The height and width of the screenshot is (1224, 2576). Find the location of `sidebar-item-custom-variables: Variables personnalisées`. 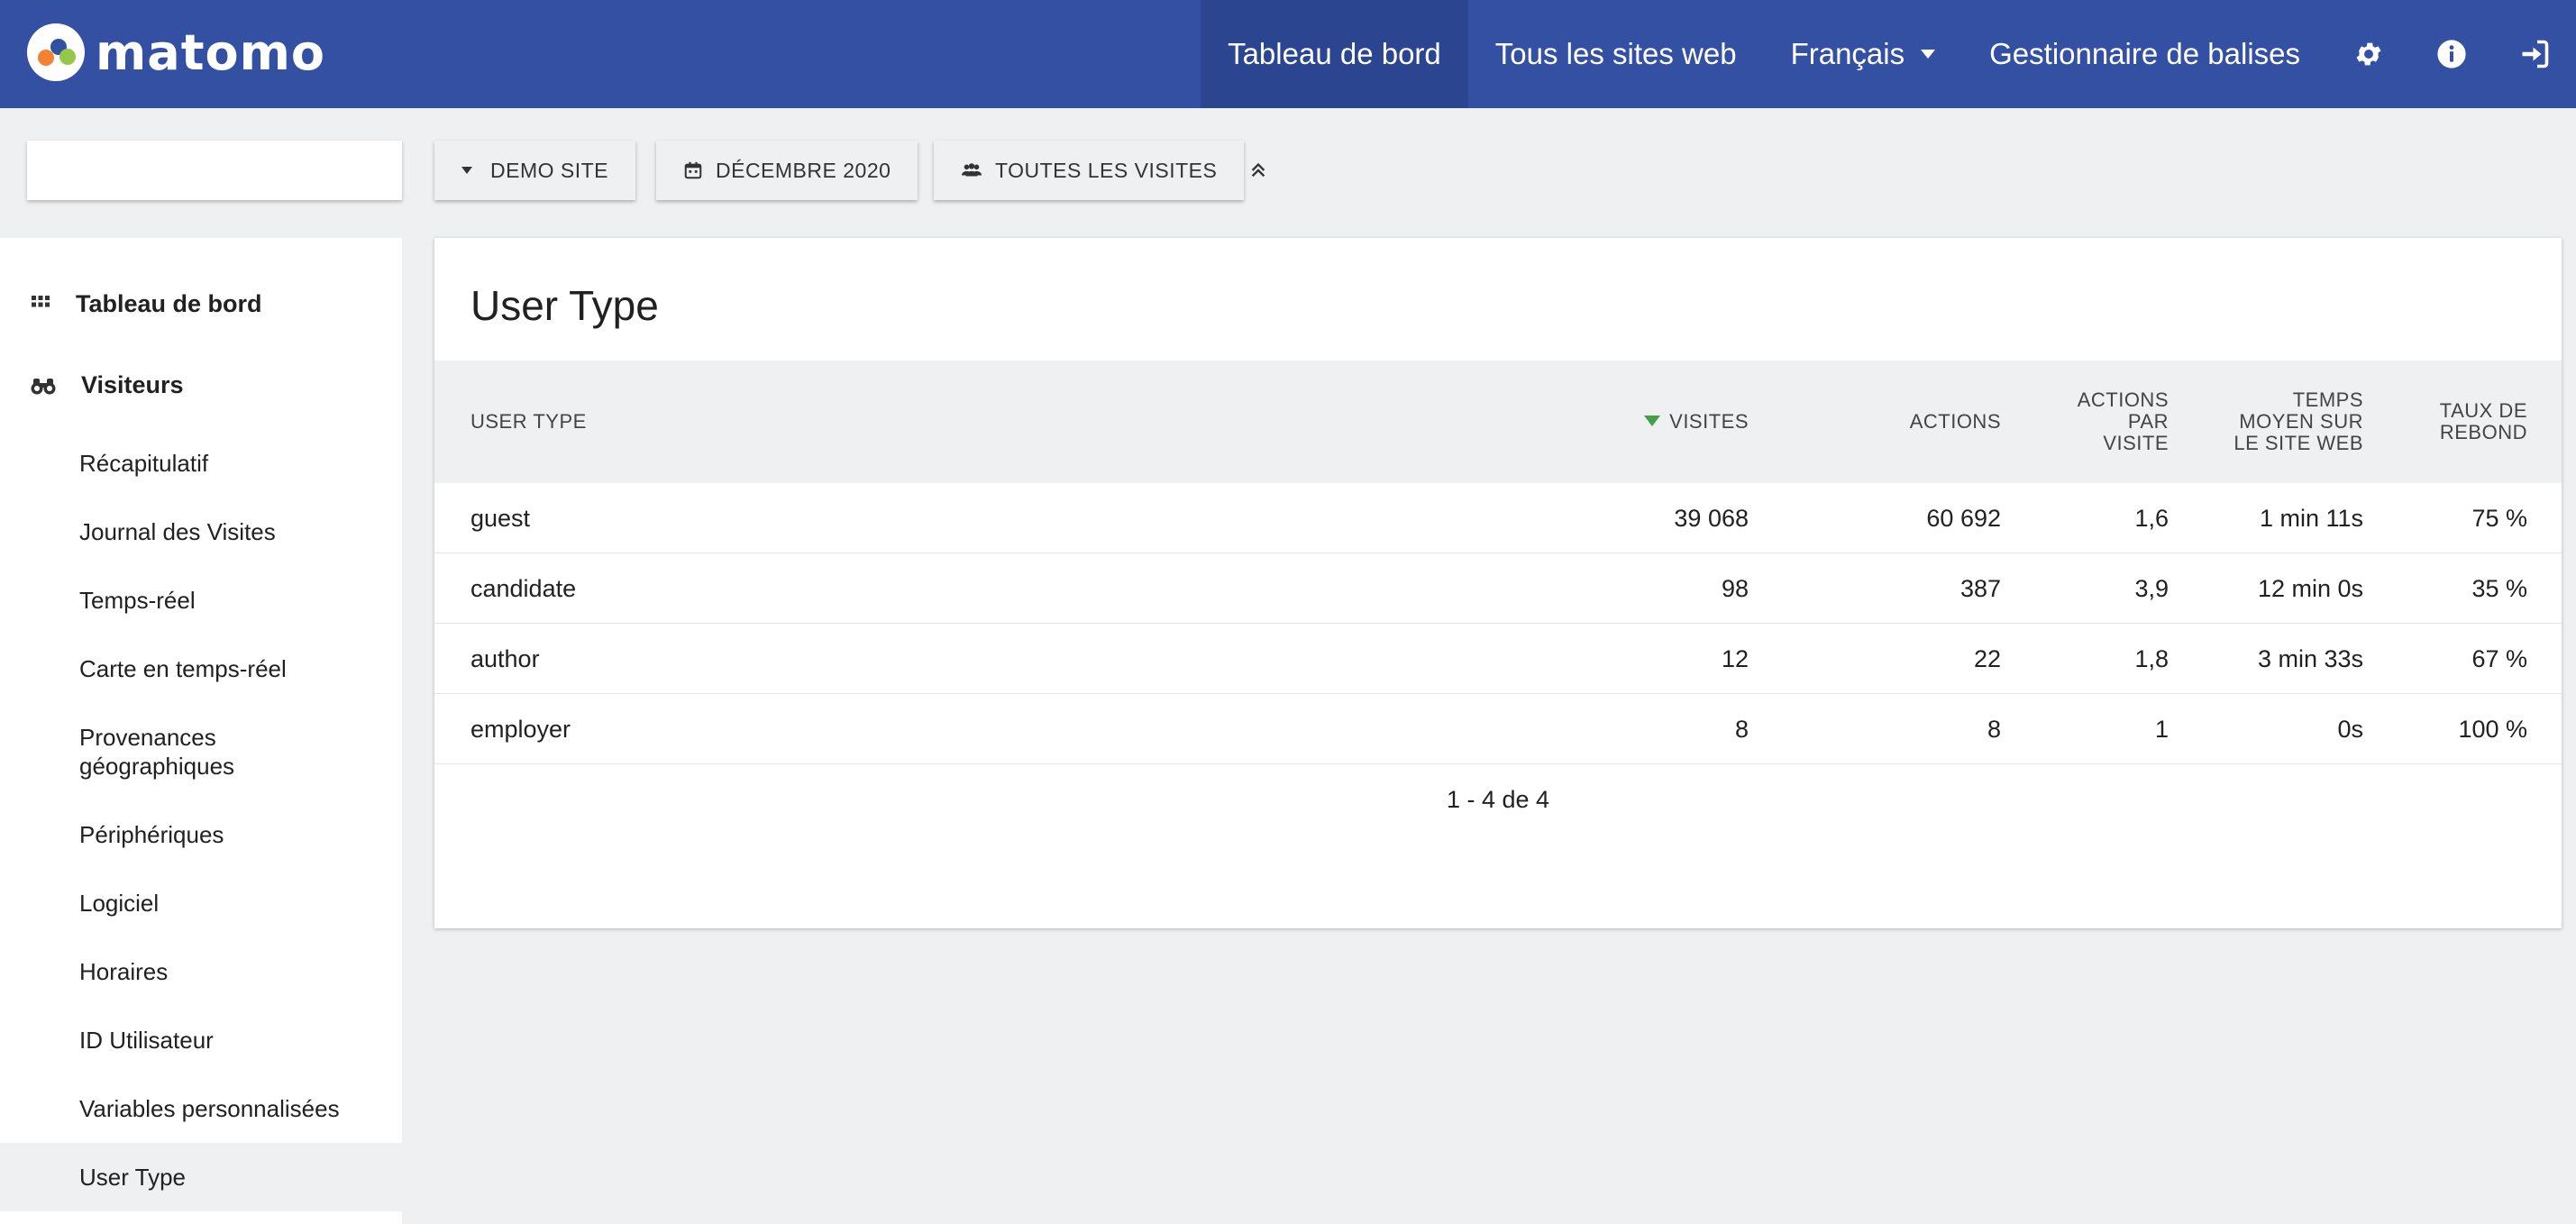

sidebar-item-custom-variables: Variables personnalisées is located at coordinates (201, 1108).